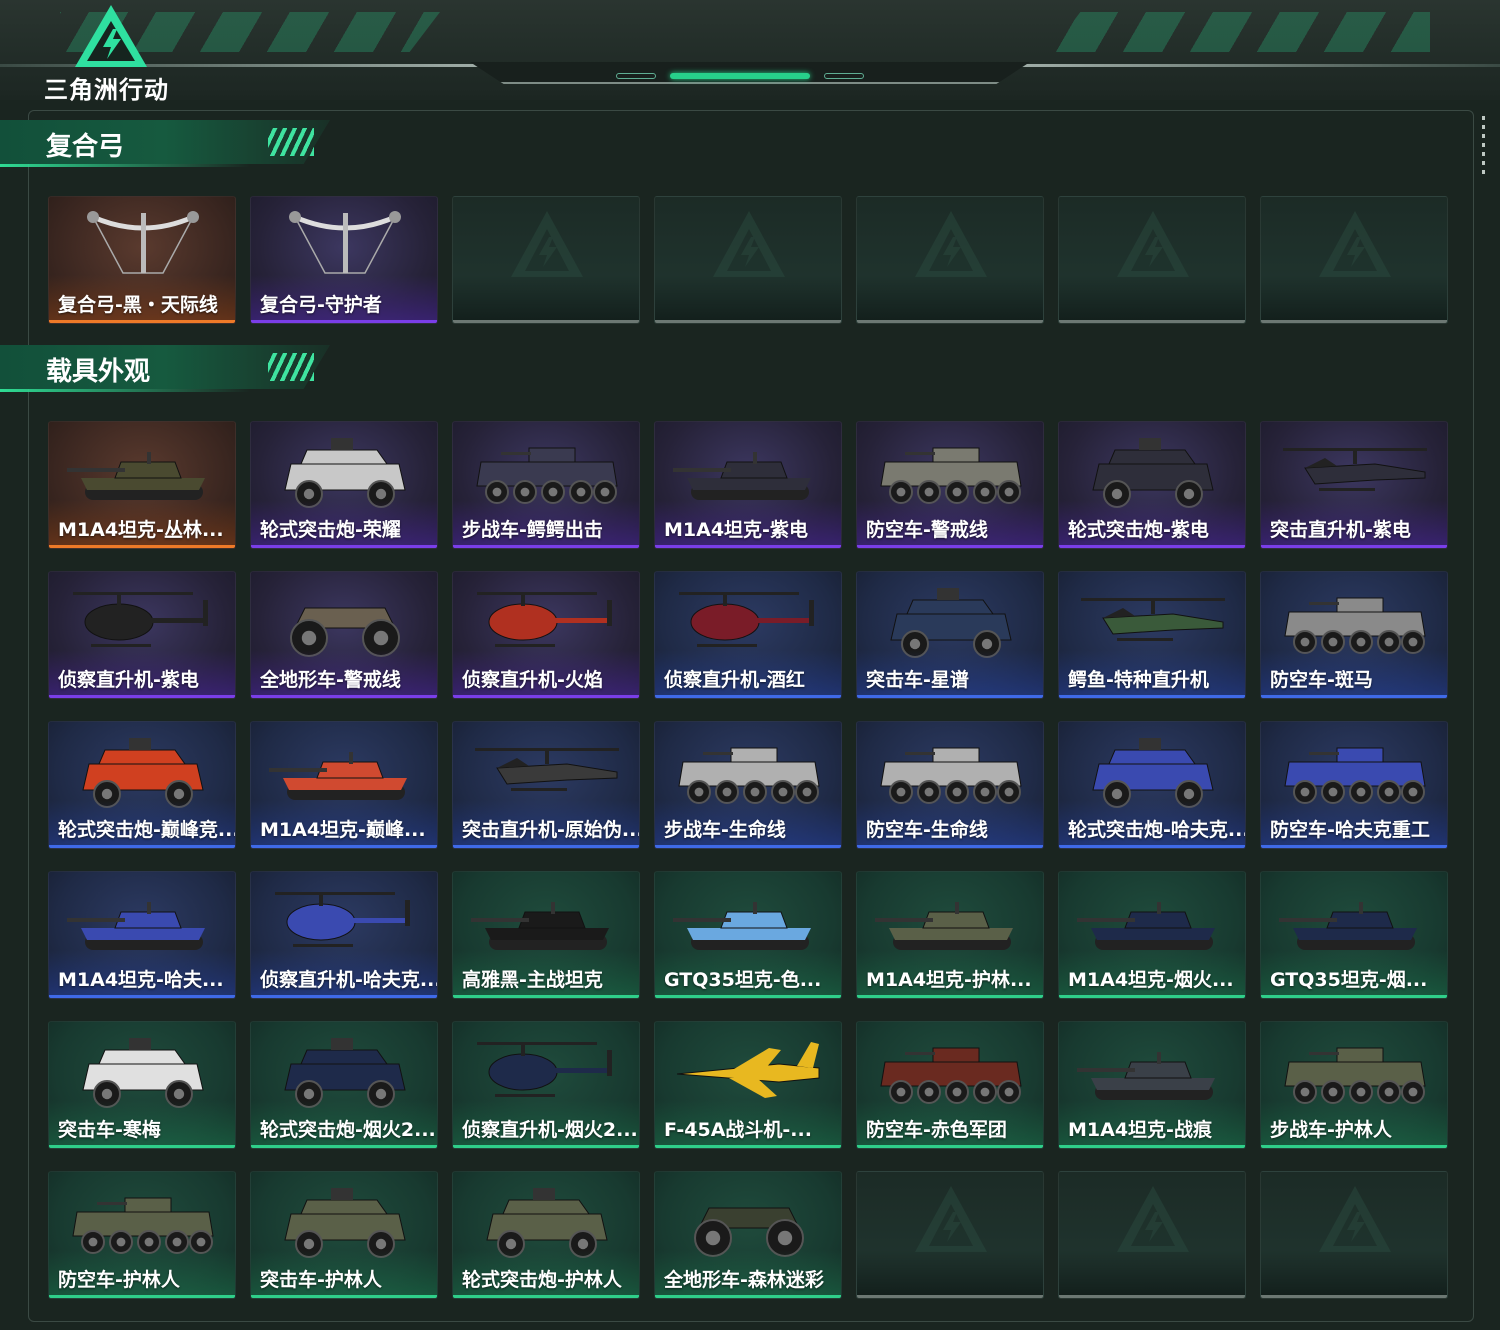  Describe the element at coordinates (950, 485) in the screenshot. I see `skin-card: 防空车-警戒线` at that location.